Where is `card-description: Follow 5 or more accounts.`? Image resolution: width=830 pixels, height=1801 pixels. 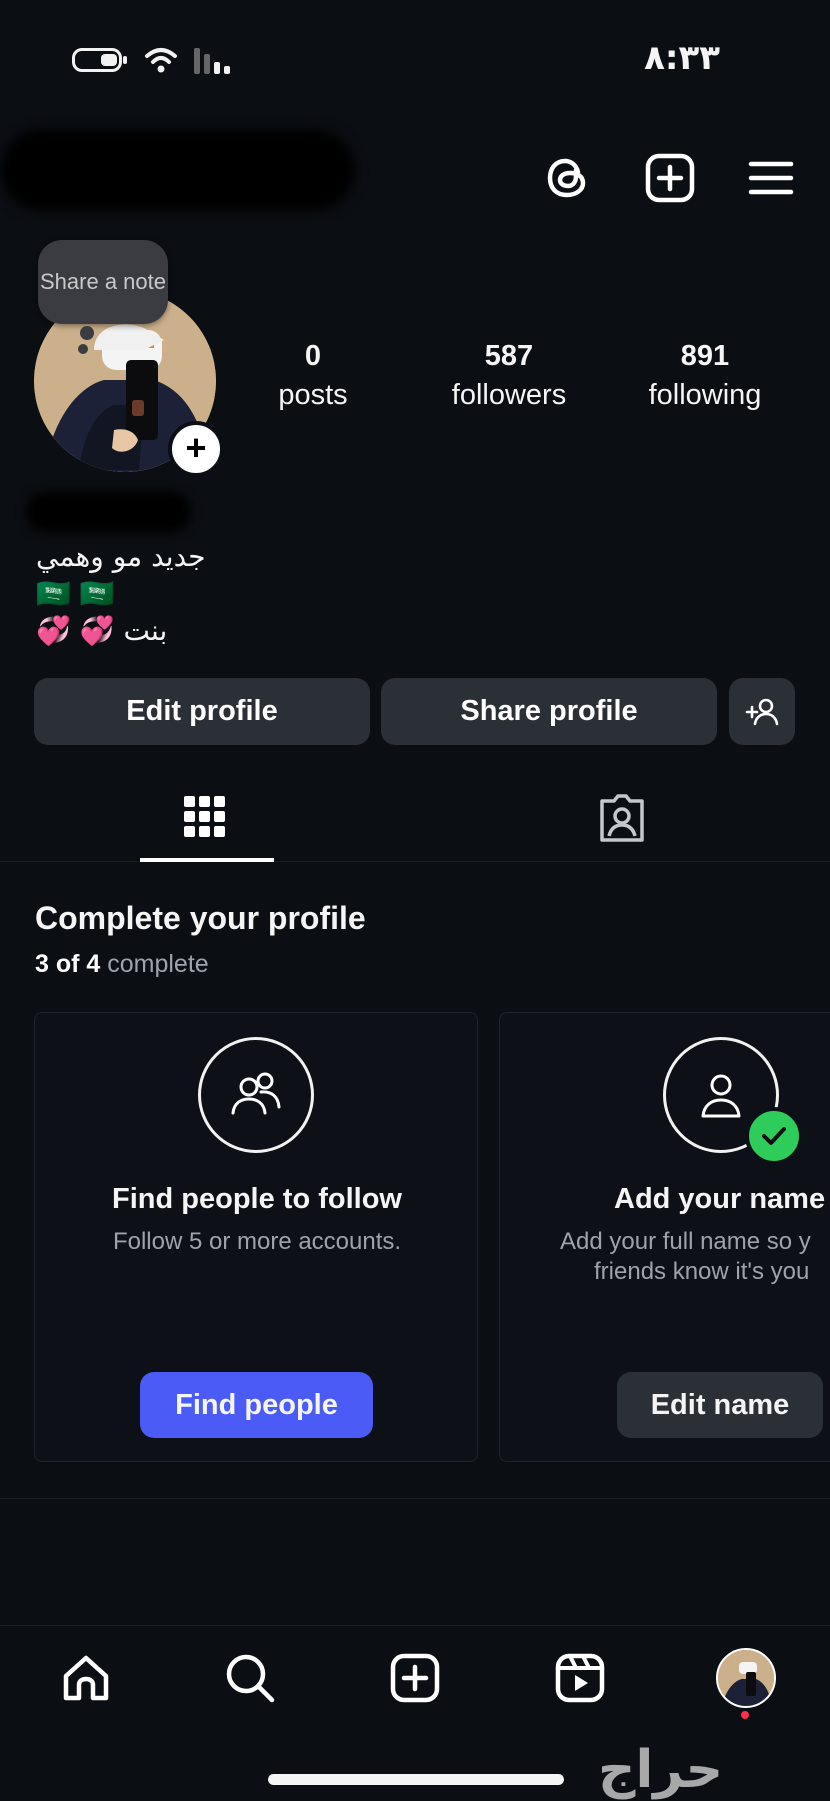
card-description: Follow 5 or more accounts. is located at coordinates (257, 1241).